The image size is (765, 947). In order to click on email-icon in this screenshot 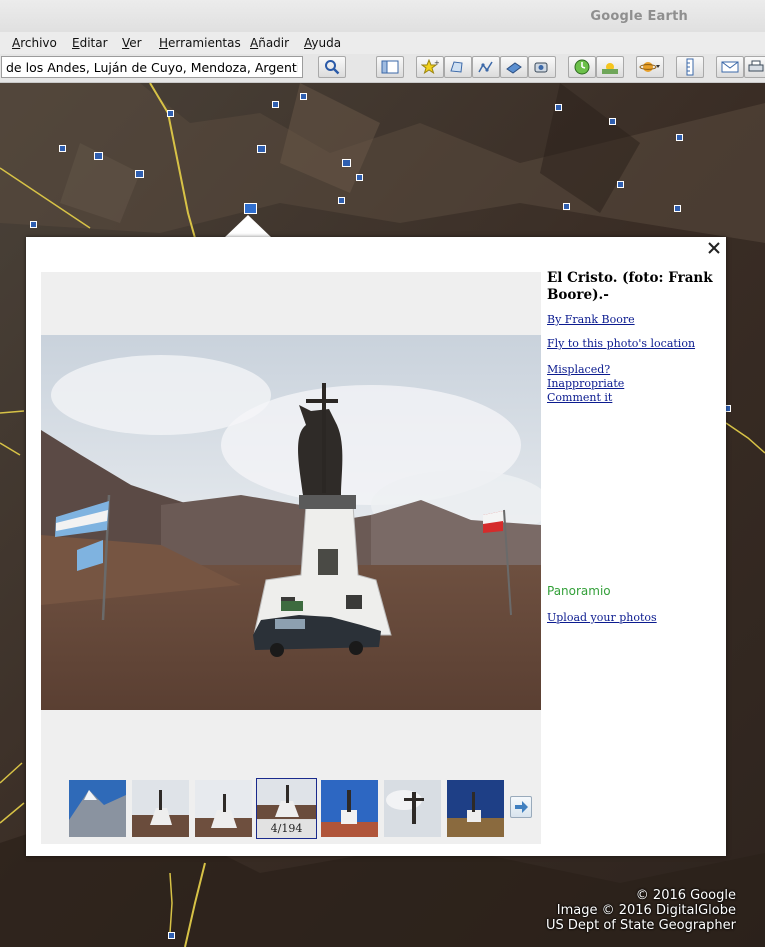, I will do `click(730, 67)`.